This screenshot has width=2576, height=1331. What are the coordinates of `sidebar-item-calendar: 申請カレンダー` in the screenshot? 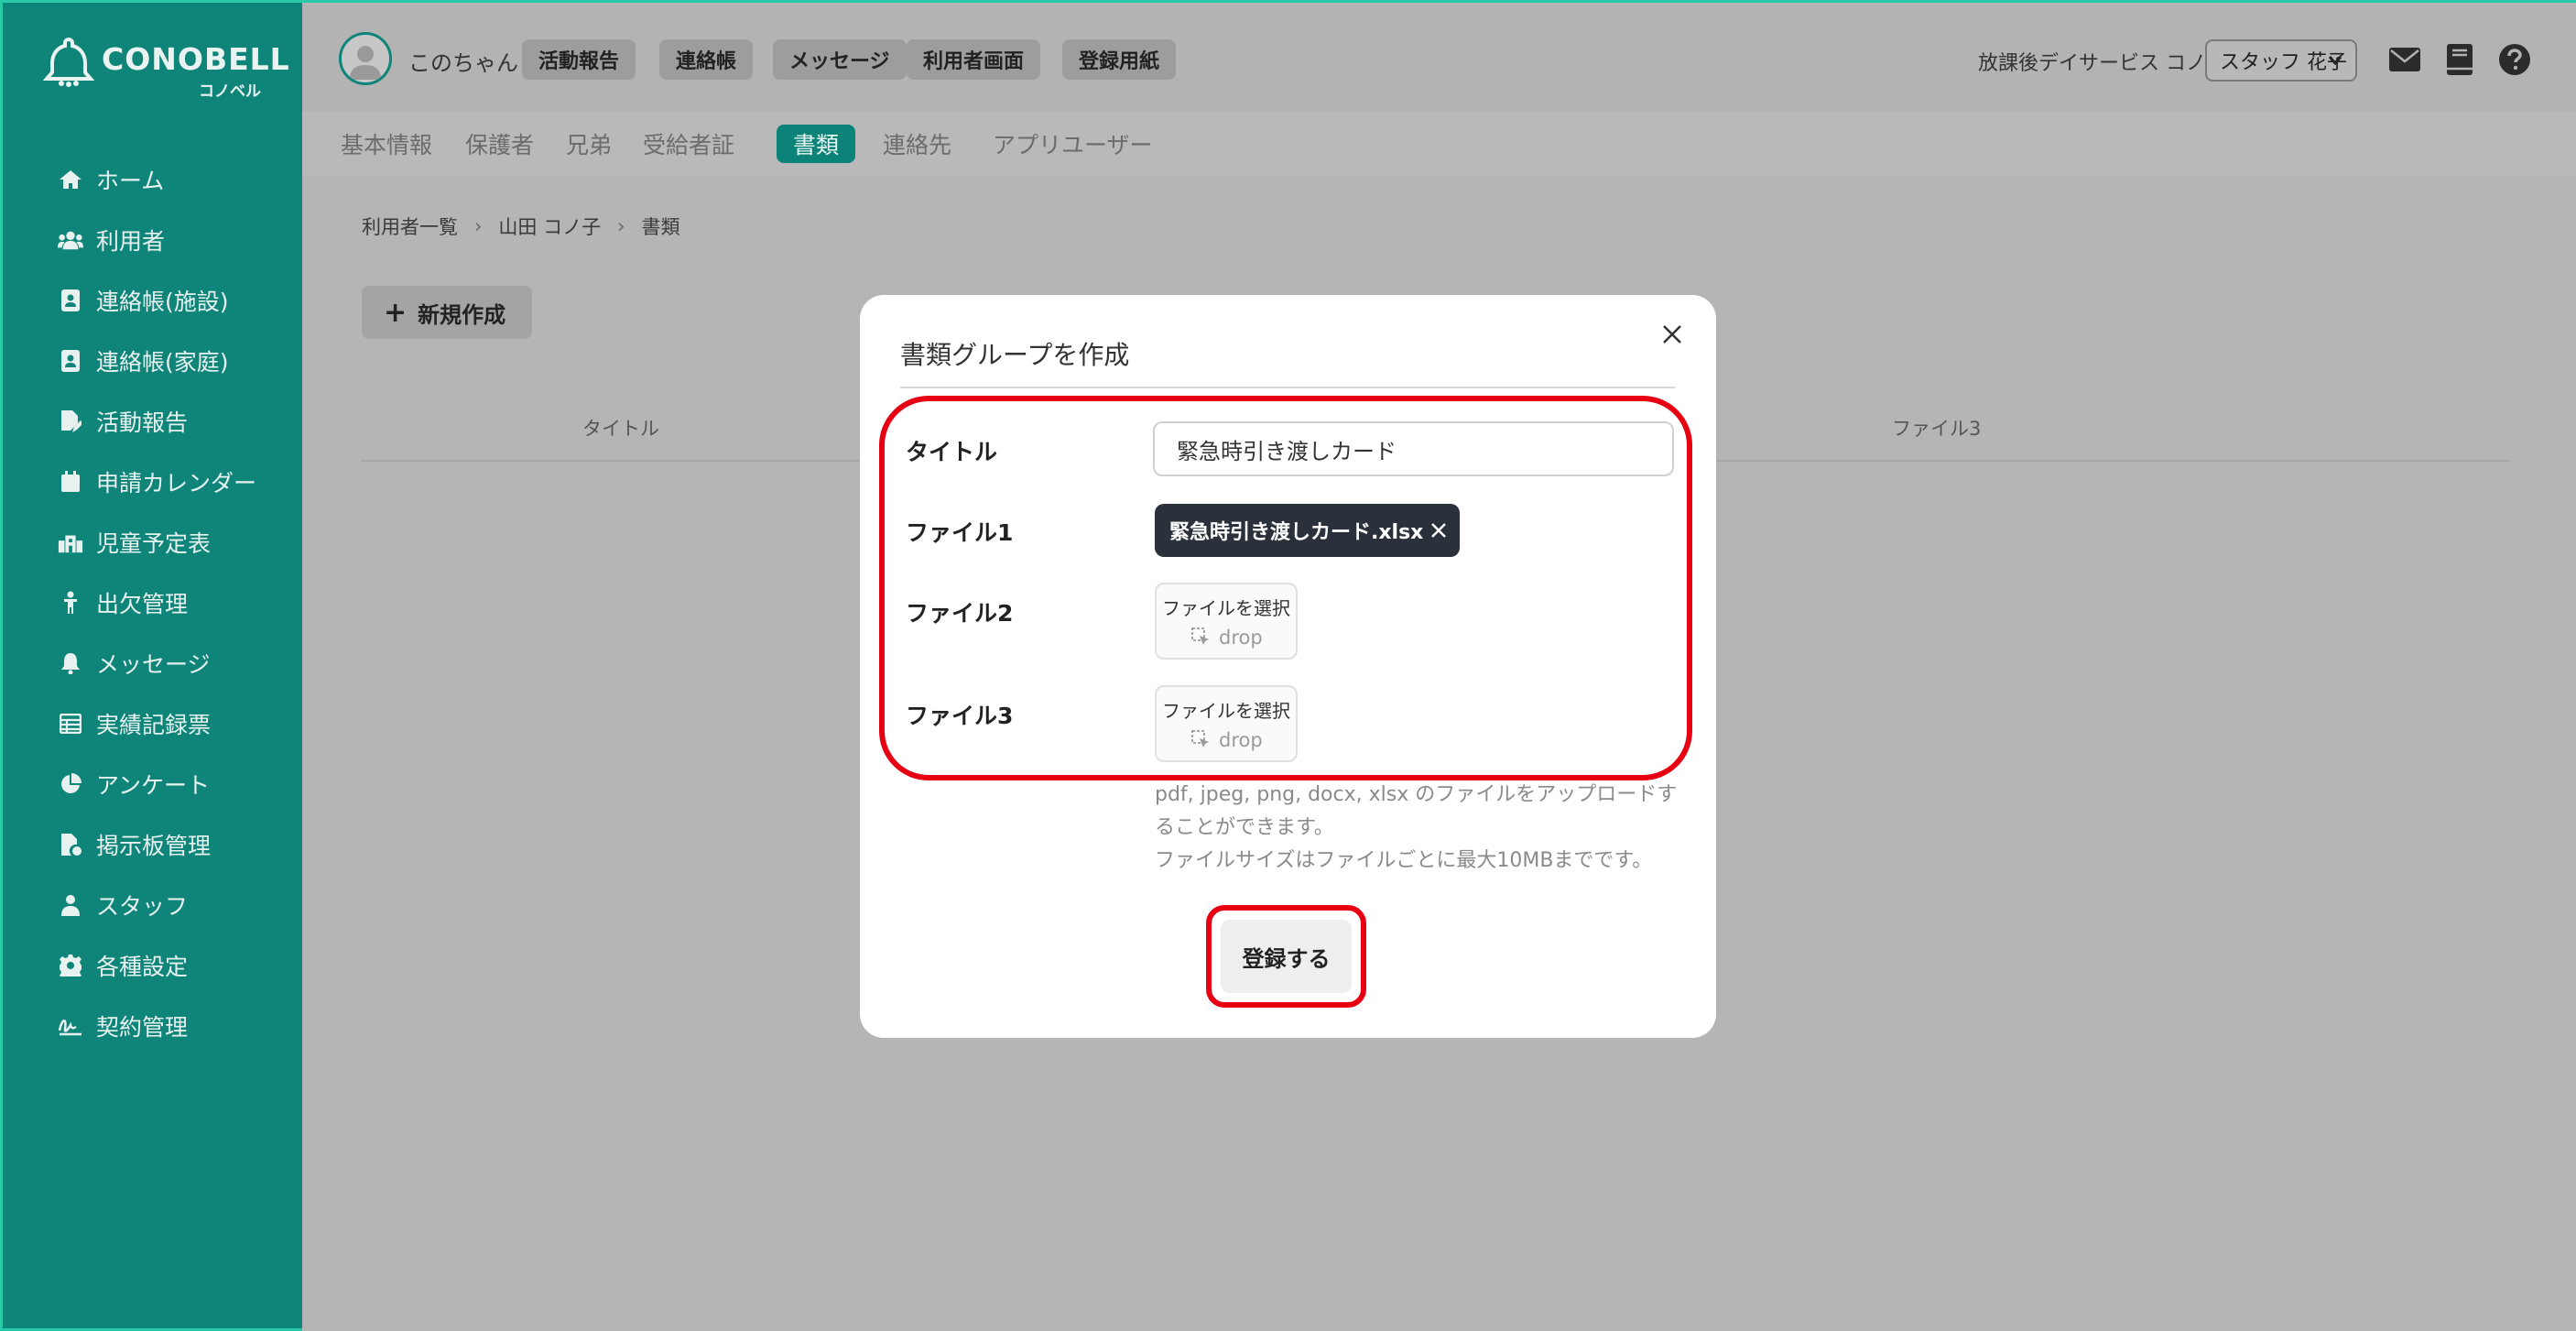 It's located at (154, 482).